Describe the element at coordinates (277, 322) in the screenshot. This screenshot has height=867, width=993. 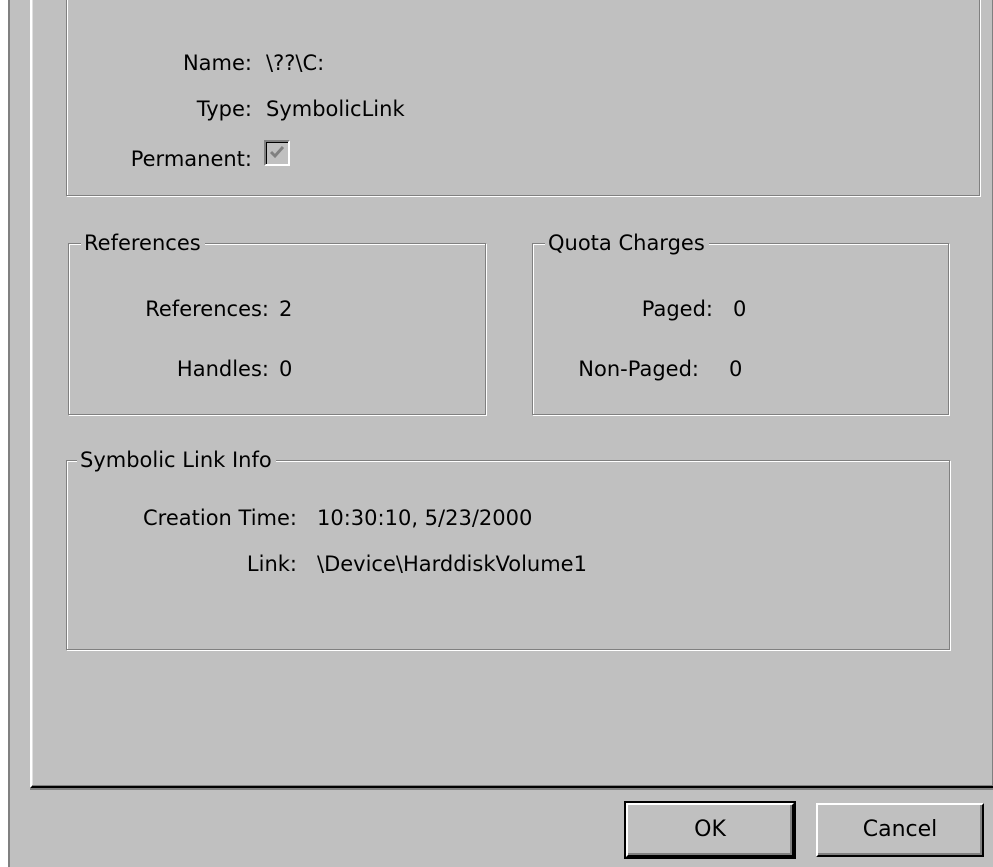
I see `references-group: References References: 2 Handles: 0` at that location.